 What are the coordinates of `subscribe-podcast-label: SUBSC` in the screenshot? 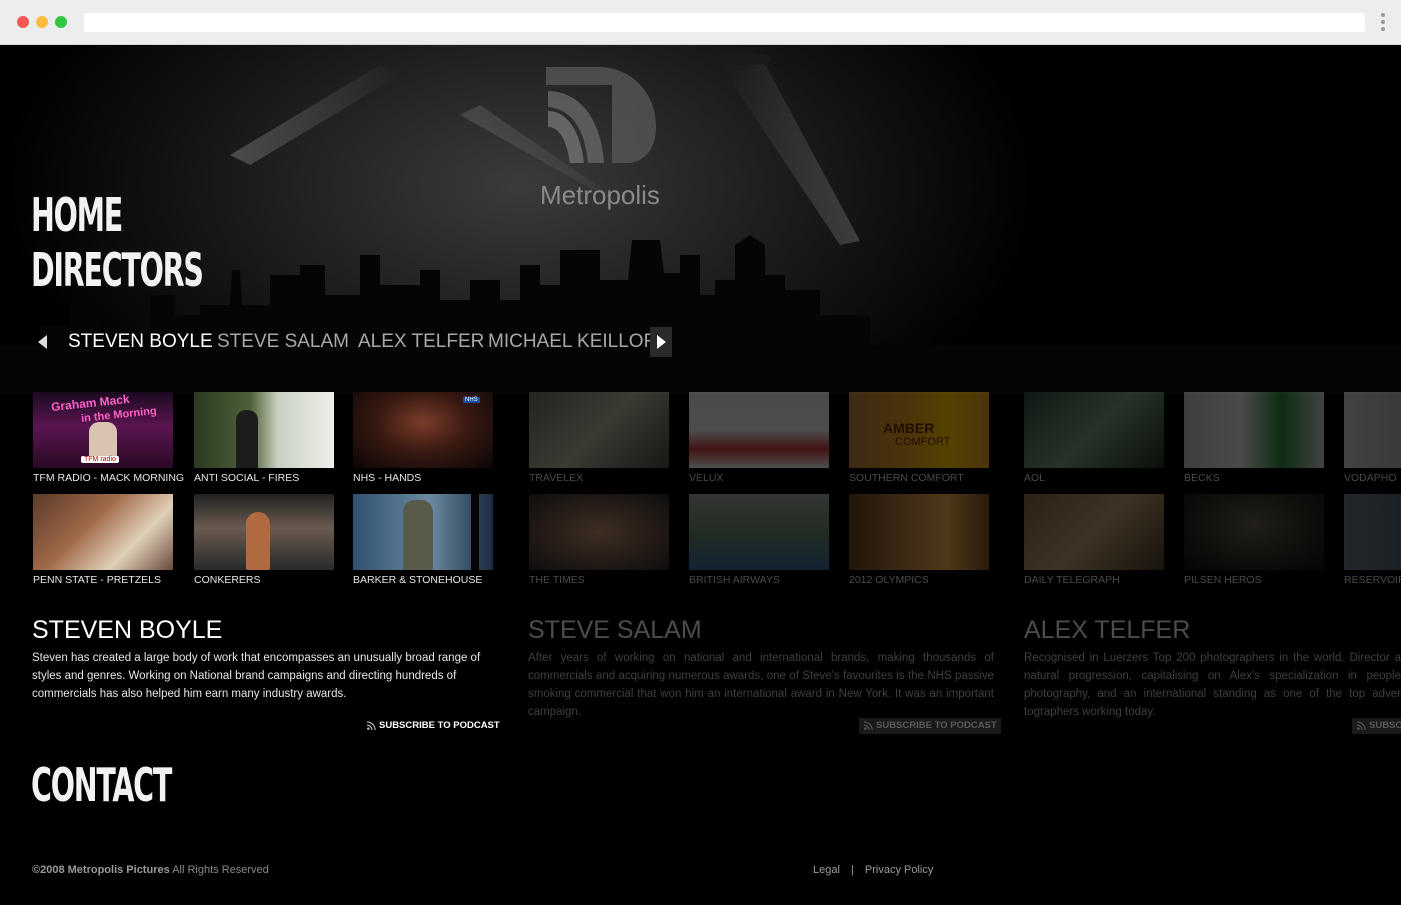 It's located at (1385, 725).